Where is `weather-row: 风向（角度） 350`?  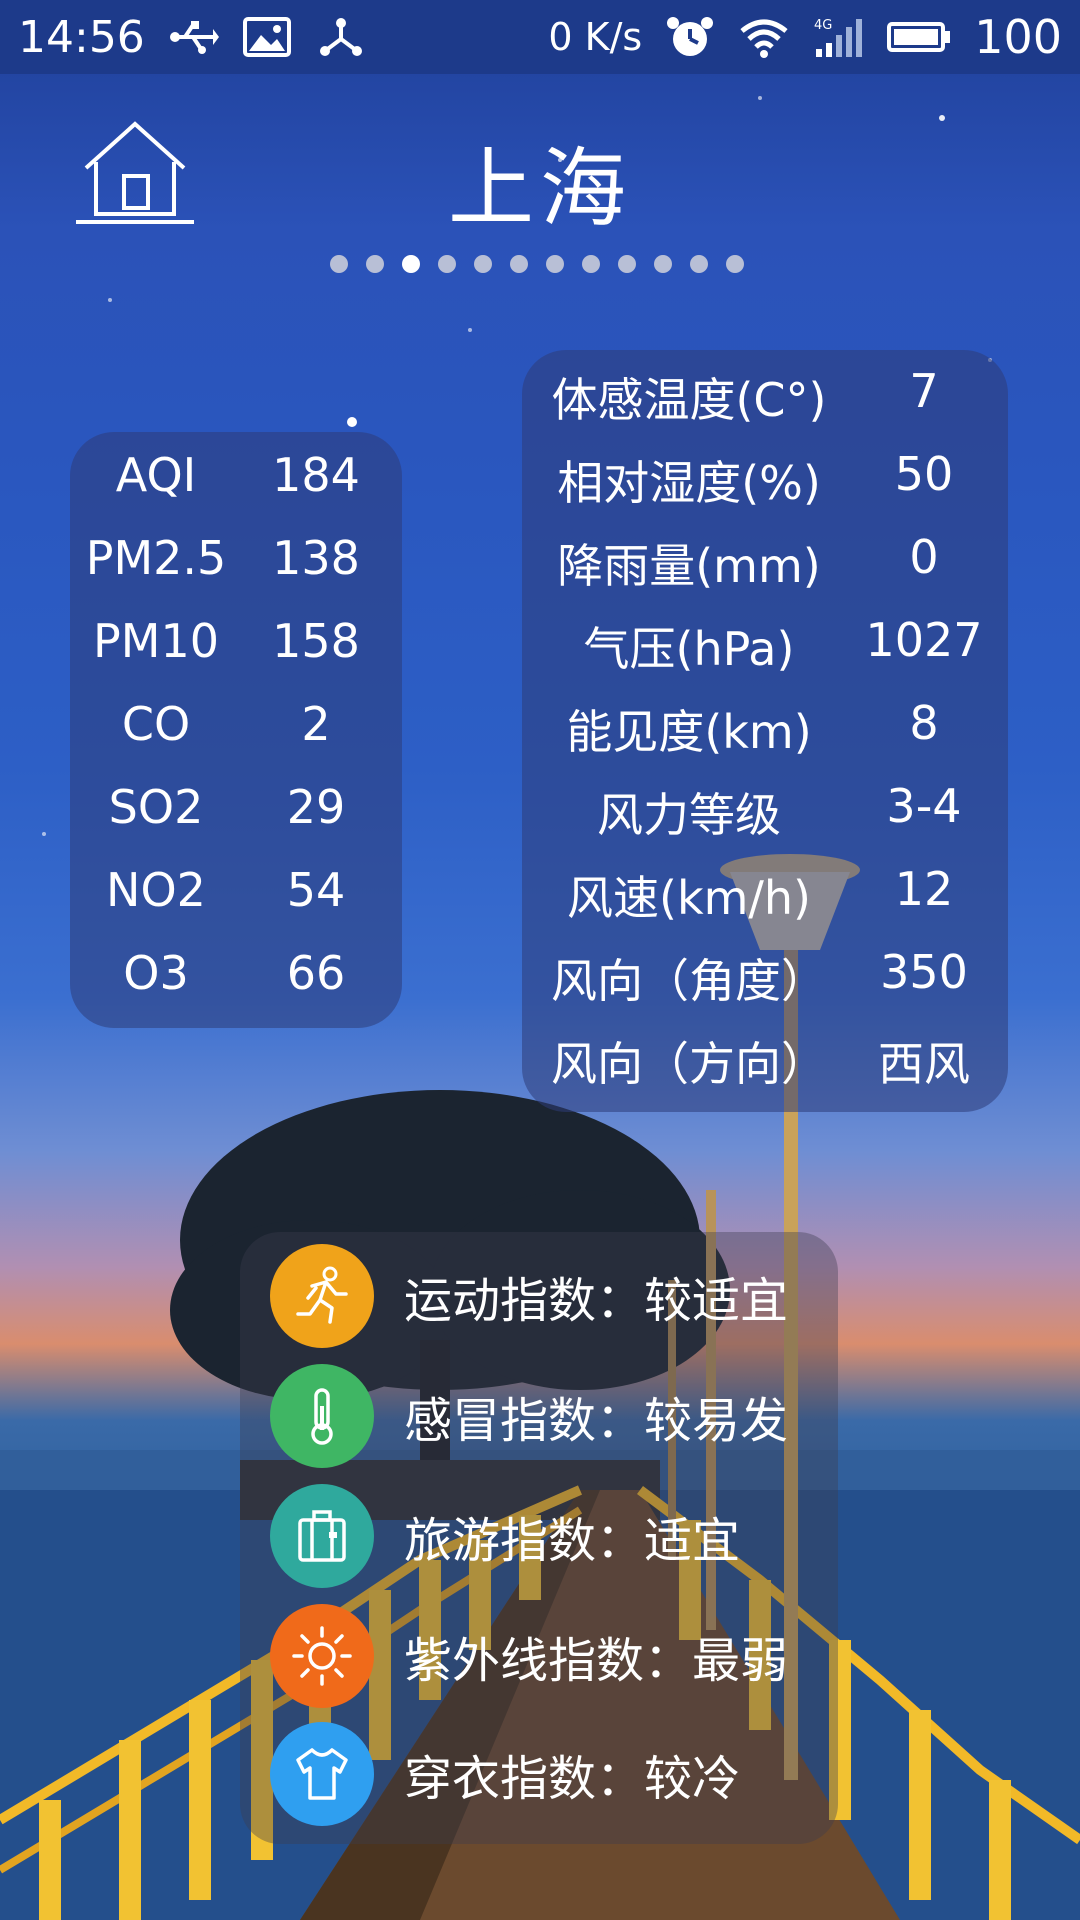
weather-row: 风向（角度） 350 is located at coordinates (759, 978).